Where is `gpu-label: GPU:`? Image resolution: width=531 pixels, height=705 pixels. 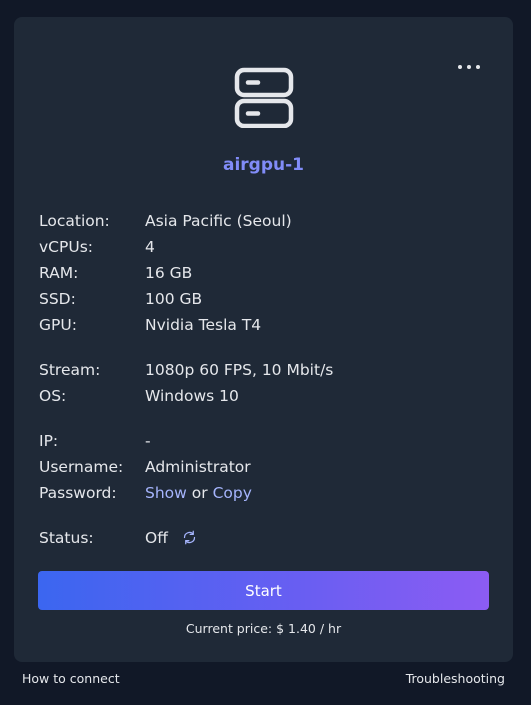 gpu-label: GPU: is located at coordinates (58, 325).